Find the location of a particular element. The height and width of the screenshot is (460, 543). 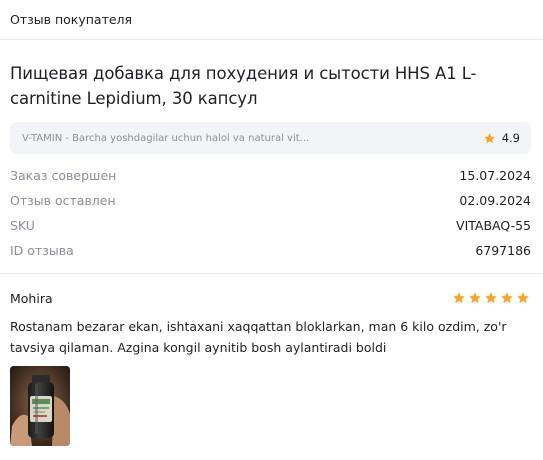

product-bottle-photo-icon is located at coordinates (40, 406).